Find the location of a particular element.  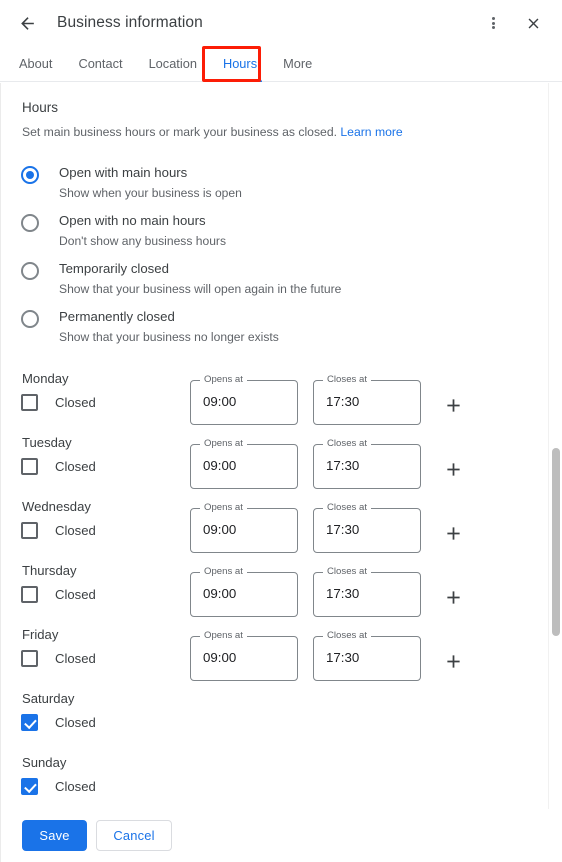

hours-mode-option-description: Show when your business is open is located at coordinates (150, 193).